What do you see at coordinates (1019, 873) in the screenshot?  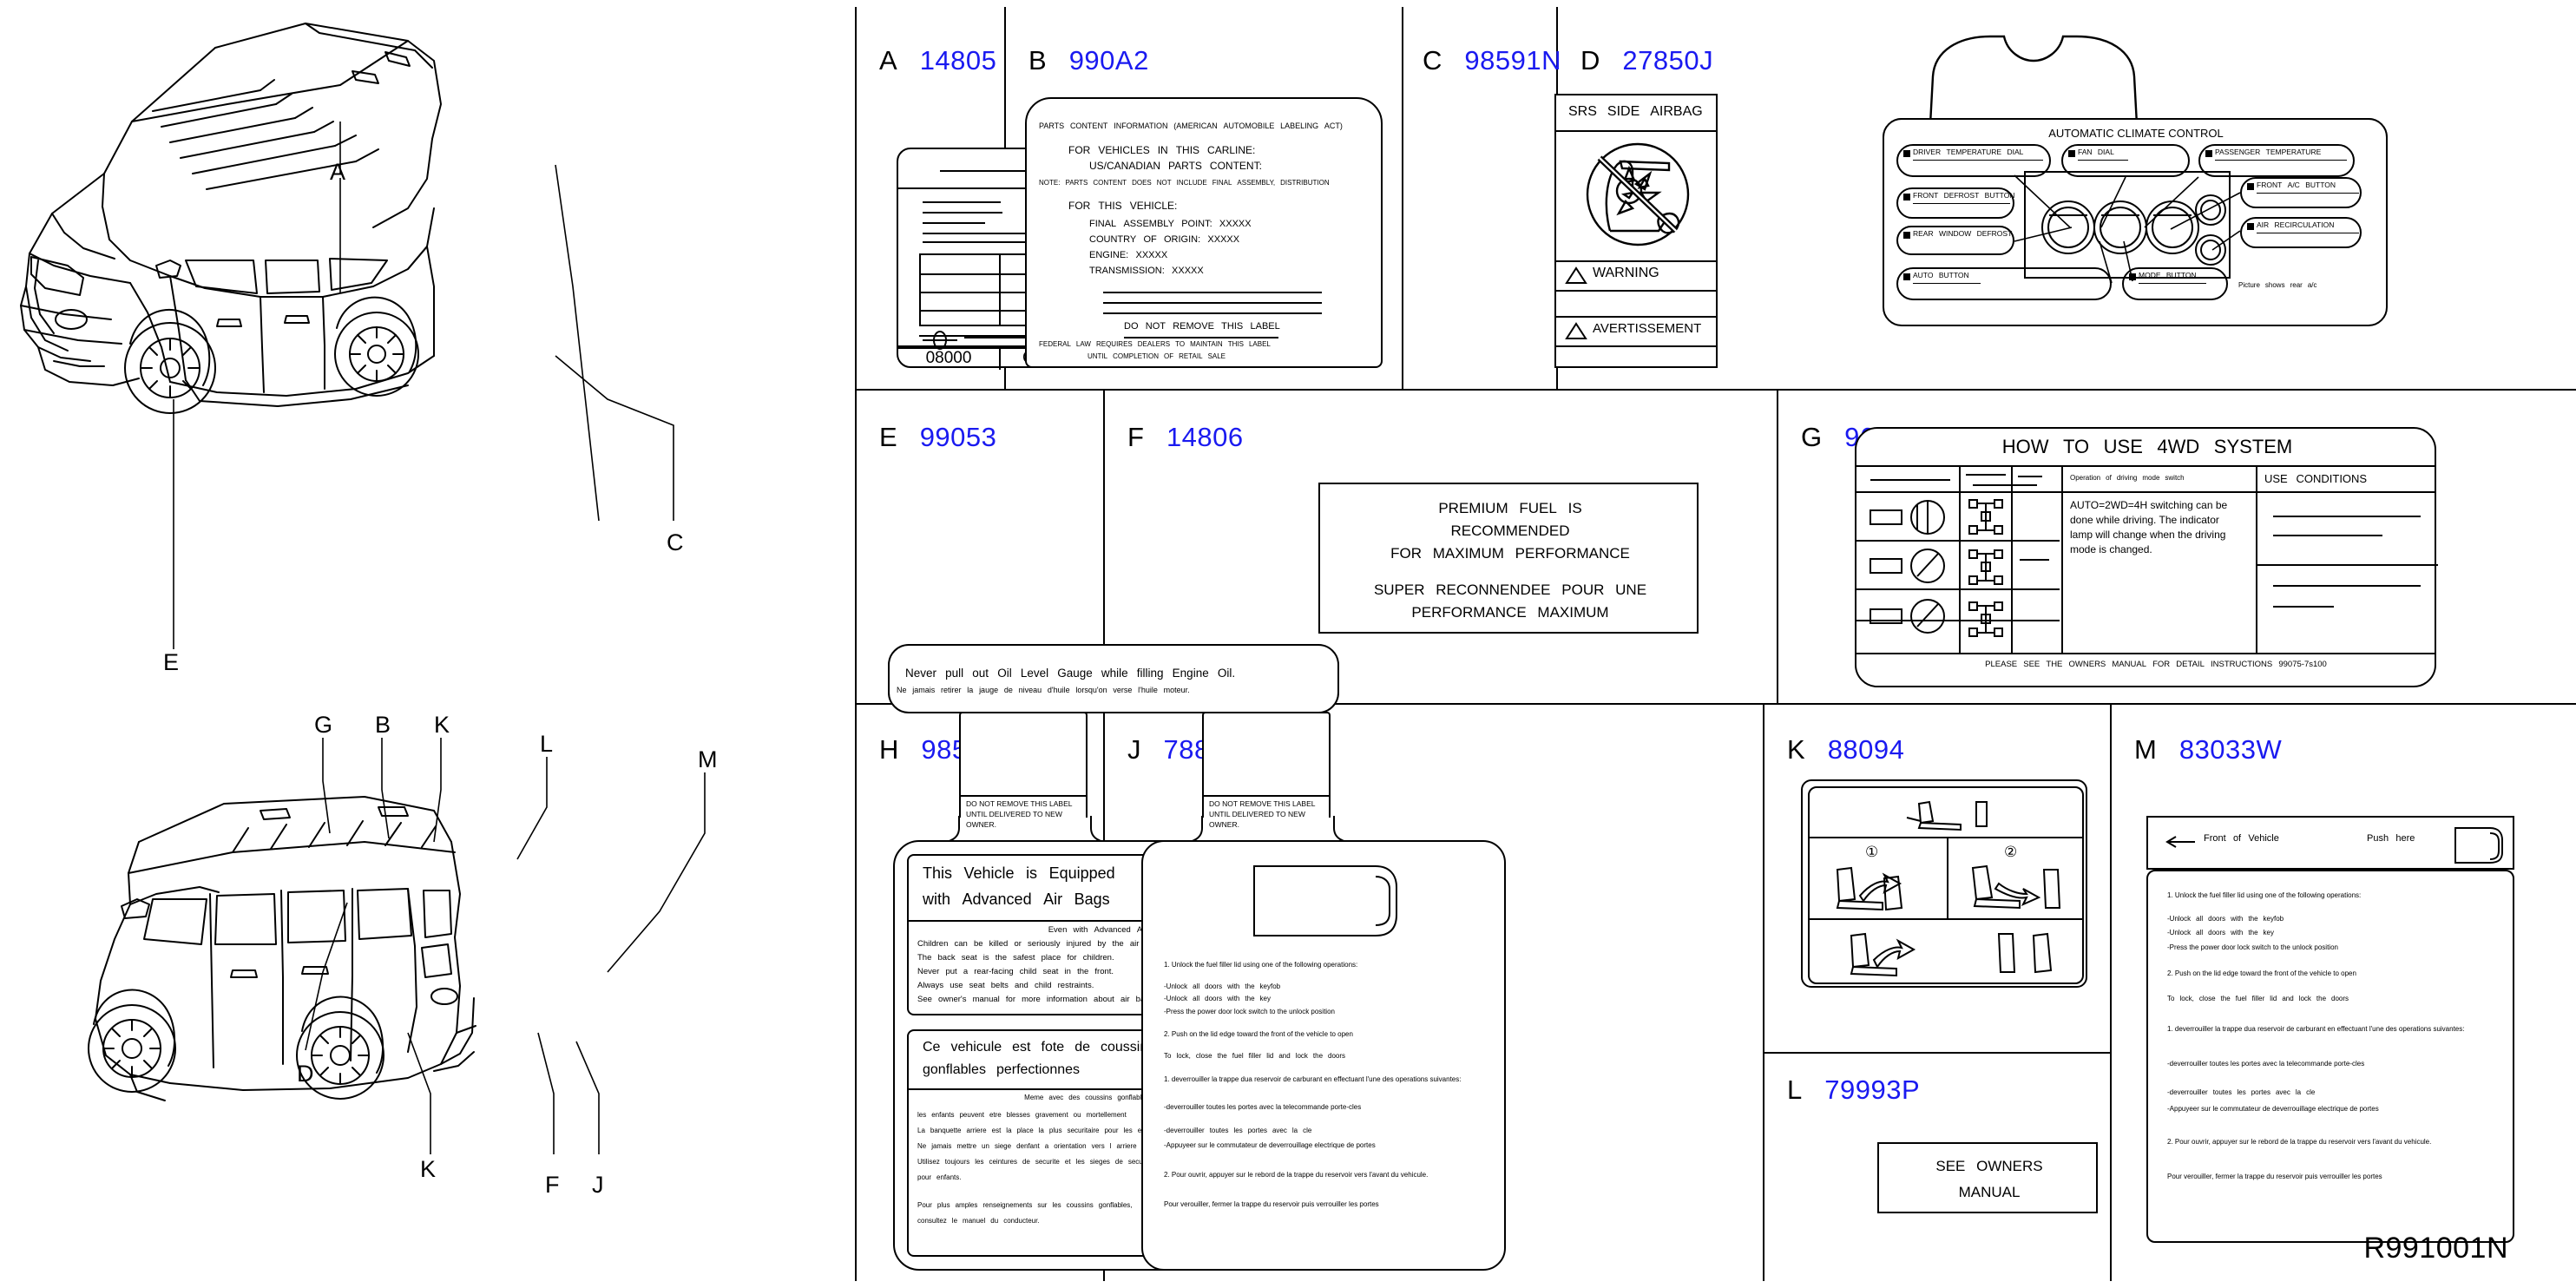 I see `panel-h-title-en-1: This Vehicle is Equipped` at bounding box center [1019, 873].